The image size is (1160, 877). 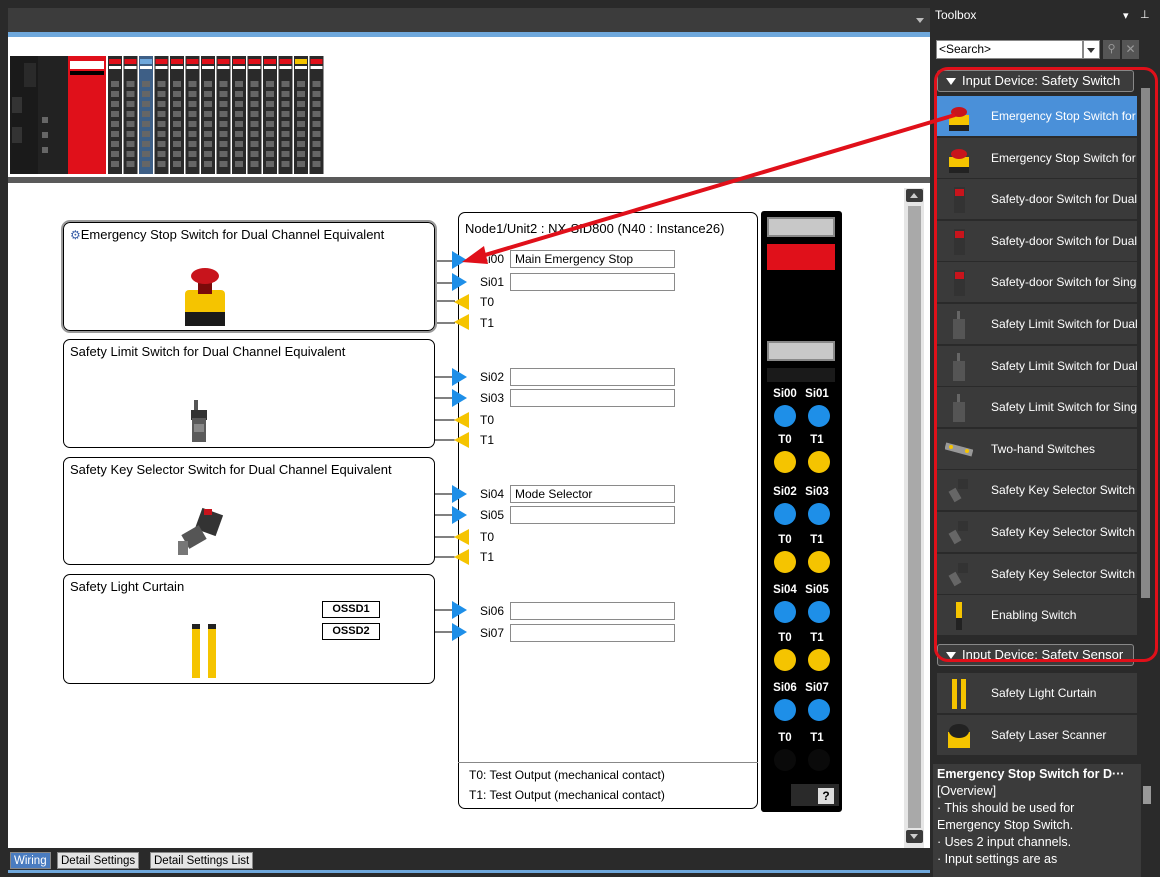 I want to click on input-pin-si05, so click(x=459, y=515).